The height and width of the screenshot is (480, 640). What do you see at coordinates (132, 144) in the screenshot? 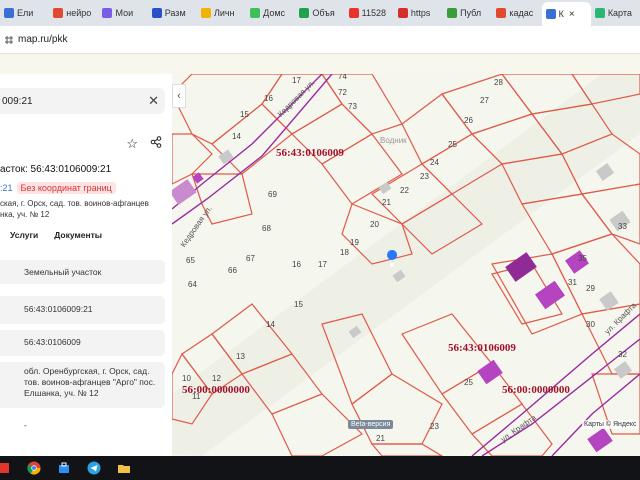
I see `star-icon: ☆` at bounding box center [132, 144].